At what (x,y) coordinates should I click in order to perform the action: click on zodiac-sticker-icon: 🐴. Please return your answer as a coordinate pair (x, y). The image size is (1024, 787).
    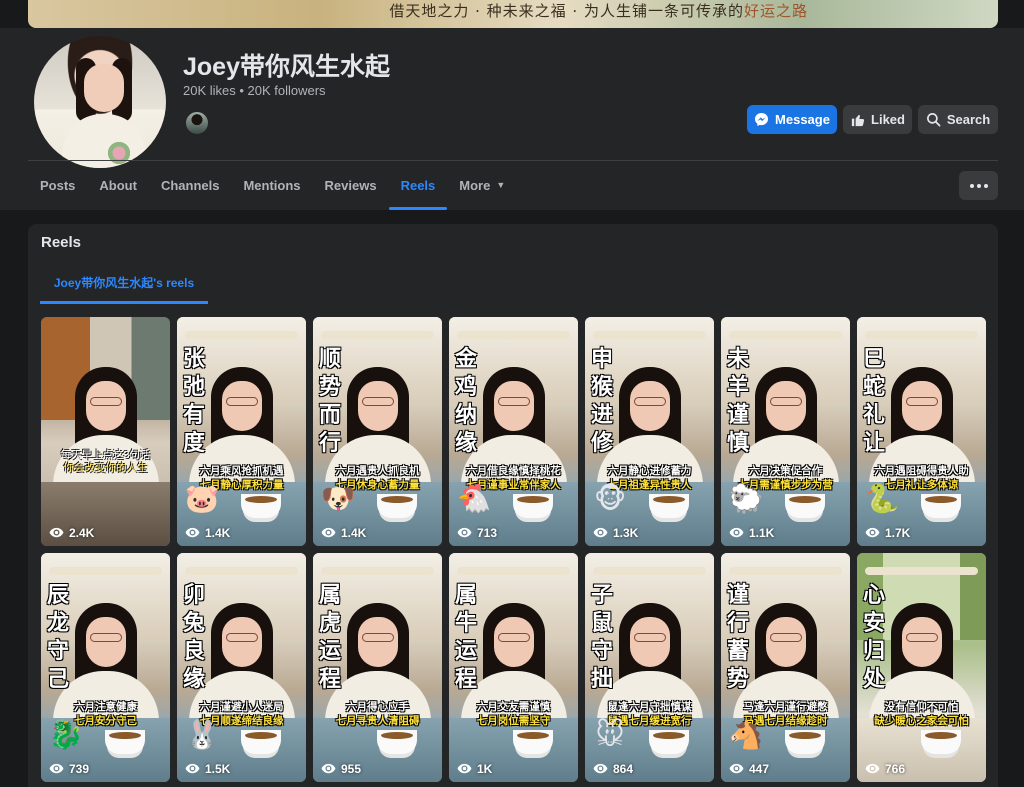
    Looking at the image, I should click on (746, 734).